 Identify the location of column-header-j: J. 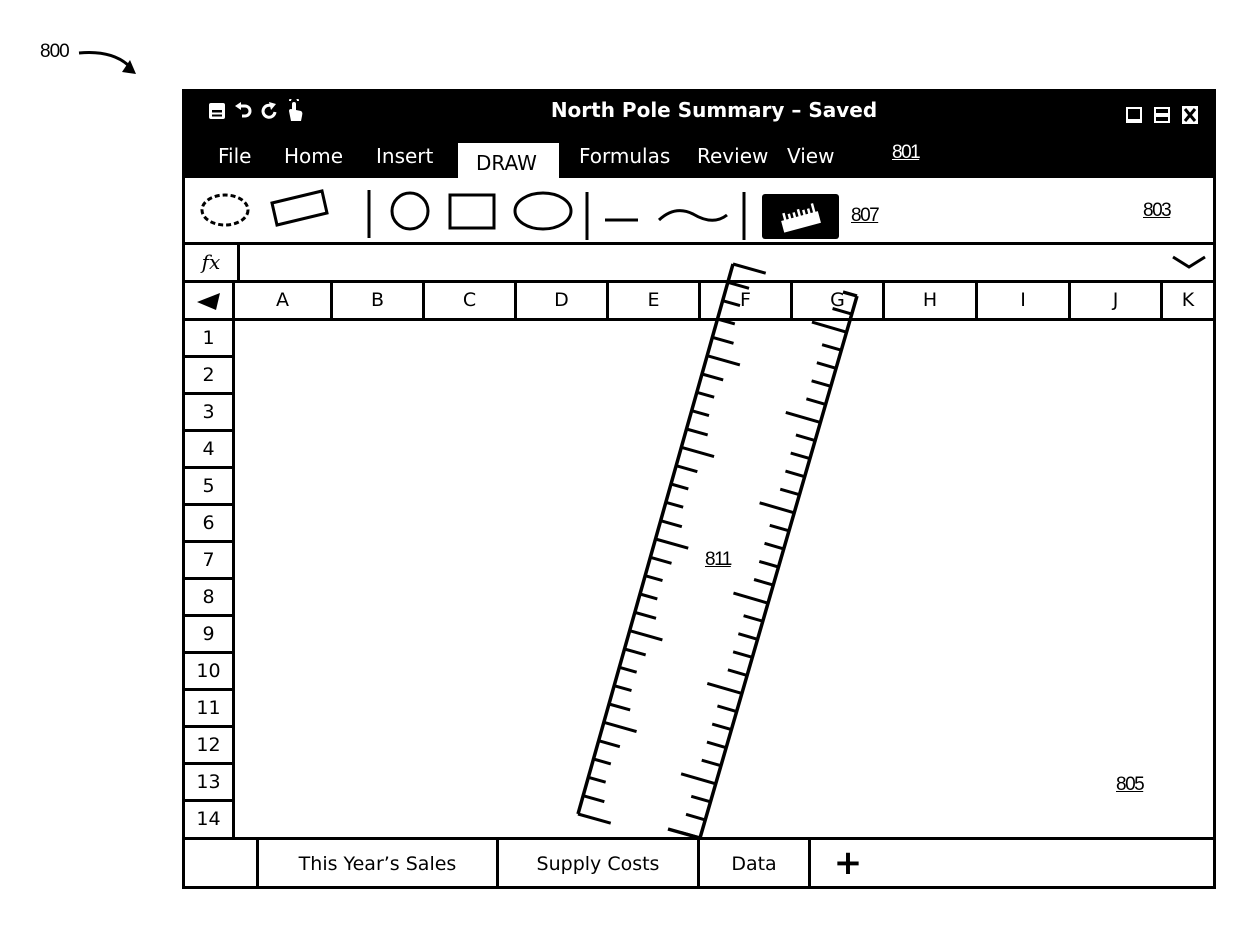
(1117, 300).